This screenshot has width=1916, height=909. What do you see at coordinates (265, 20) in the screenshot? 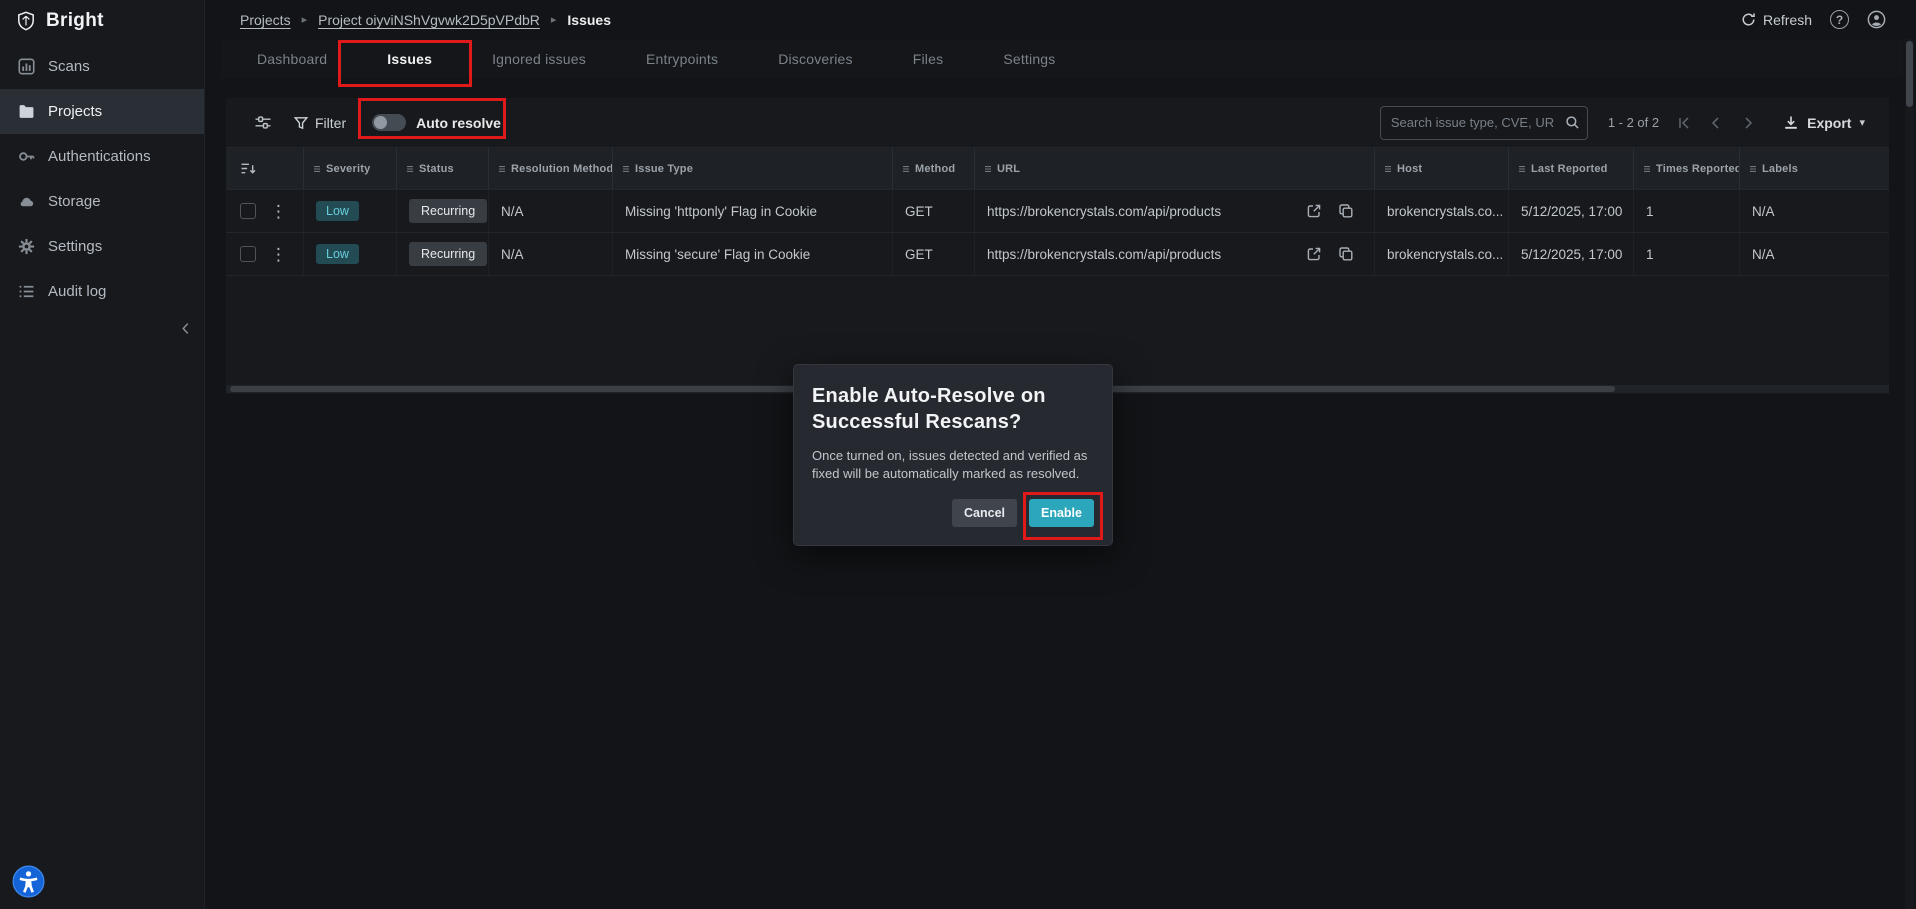
I see `breadcrumb-projects-link: Projects` at bounding box center [265, 20].